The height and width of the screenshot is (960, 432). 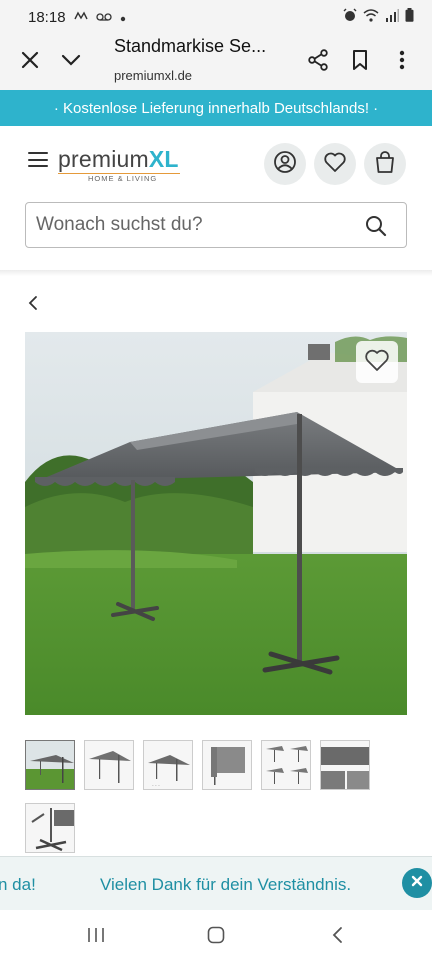 I want to click on account-button, so click(x=285, y=164).